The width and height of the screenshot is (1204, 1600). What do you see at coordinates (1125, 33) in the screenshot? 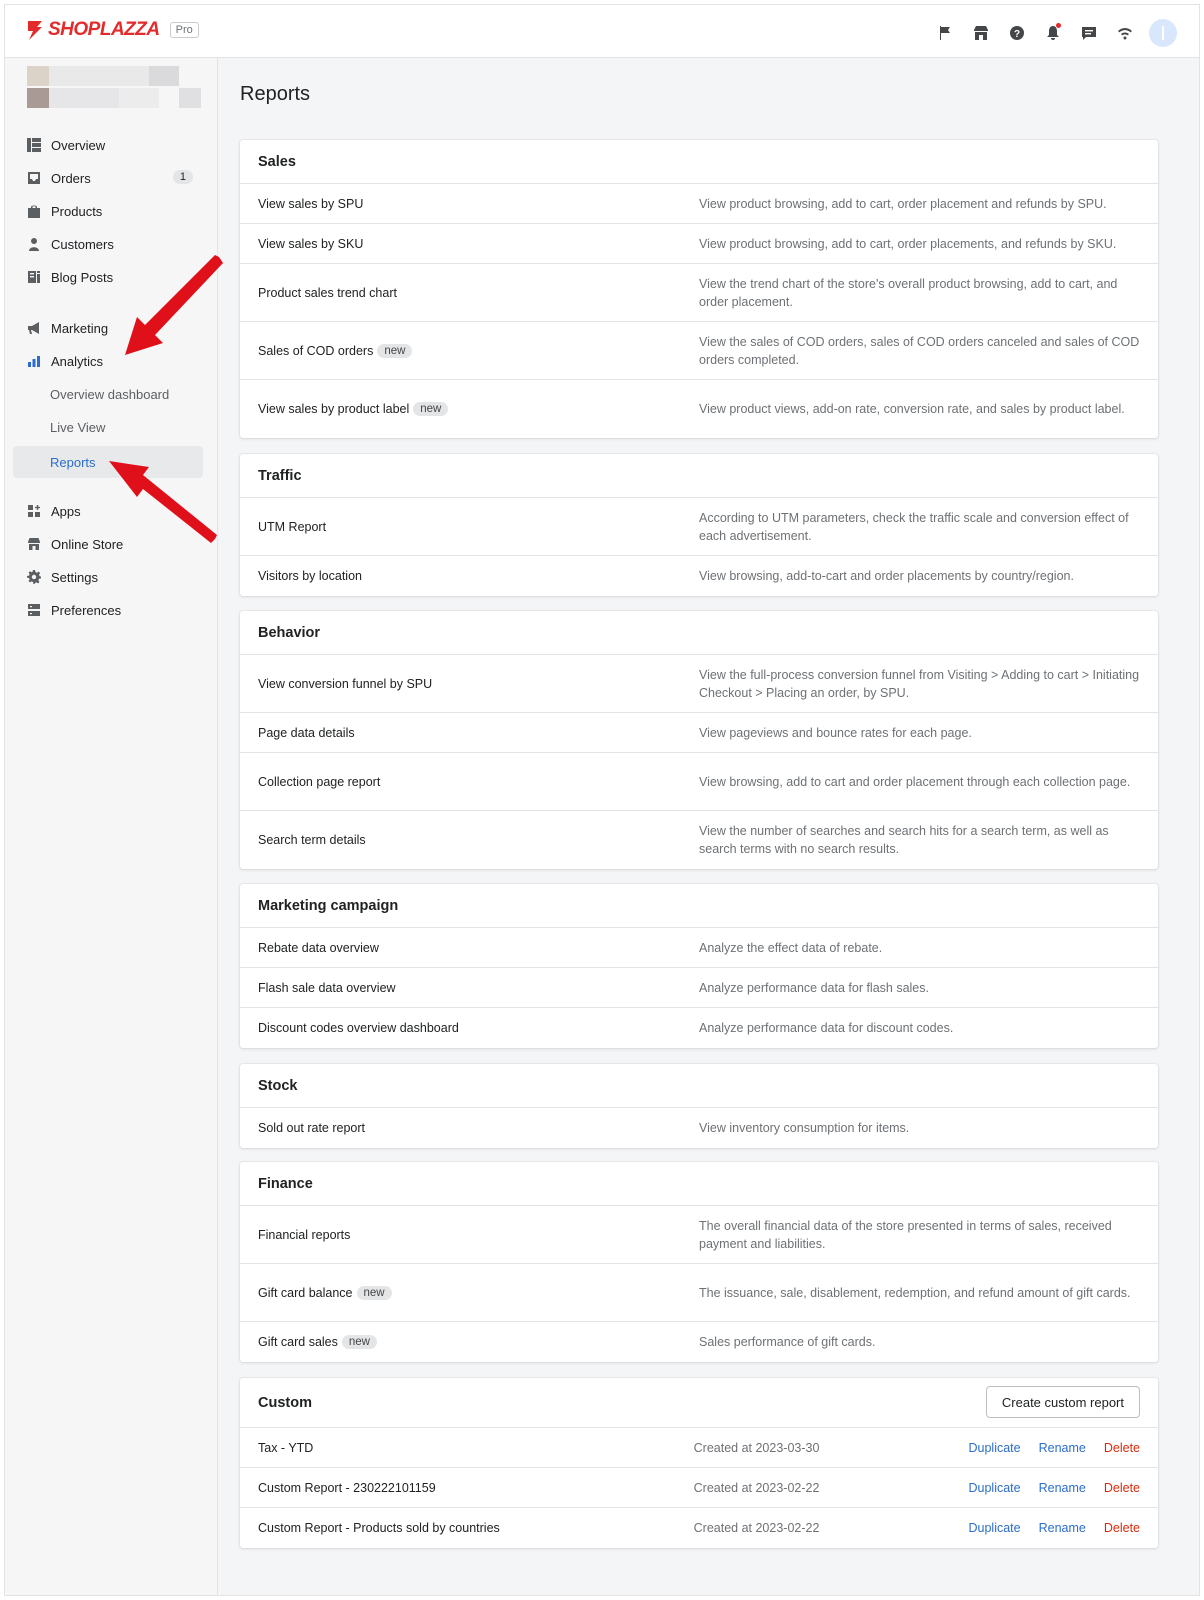
I see `wifi-icon` at bounding box center [1125, 33].